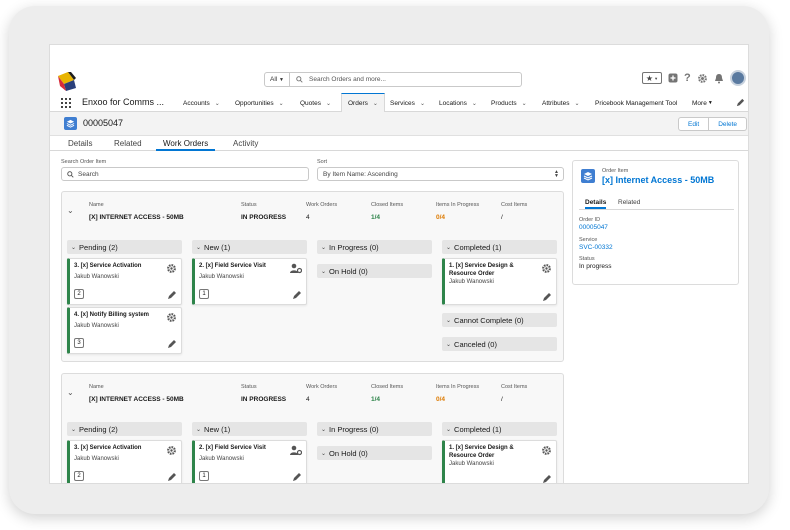  What do you see at coordinates (656, 78) in the screenshot?
I see `chevron-down-icon: ▼` at bounding box center [656, 78].